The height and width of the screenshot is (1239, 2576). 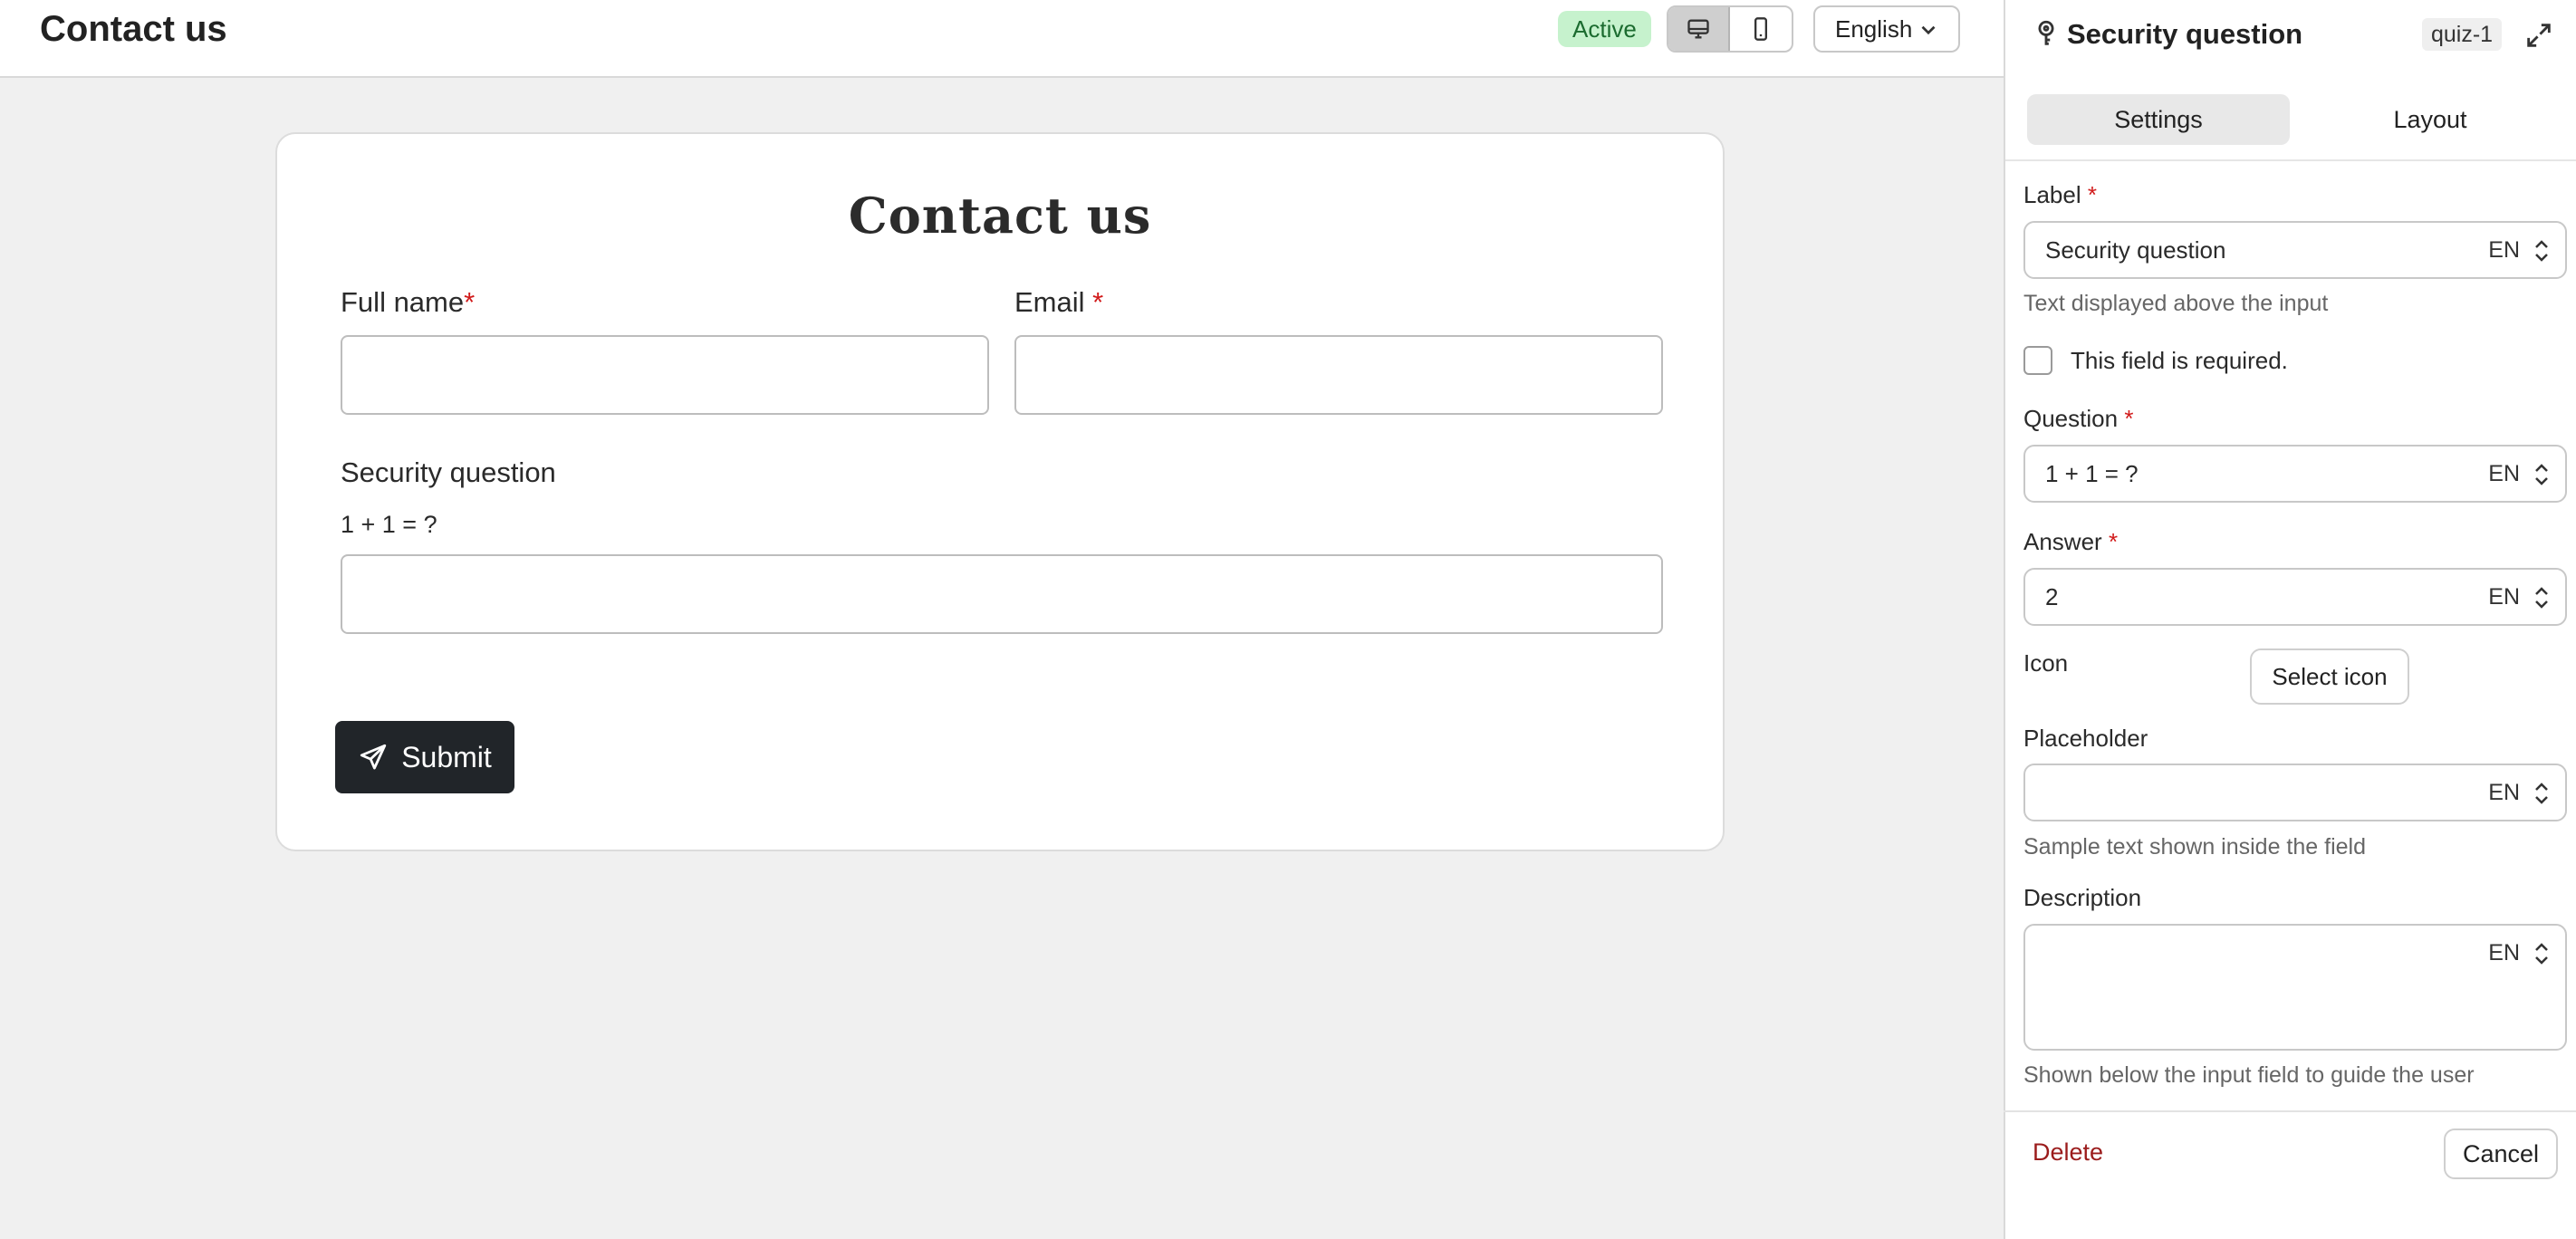 I want to click on label-input-value: Security question, so click(x=2135, y=249).